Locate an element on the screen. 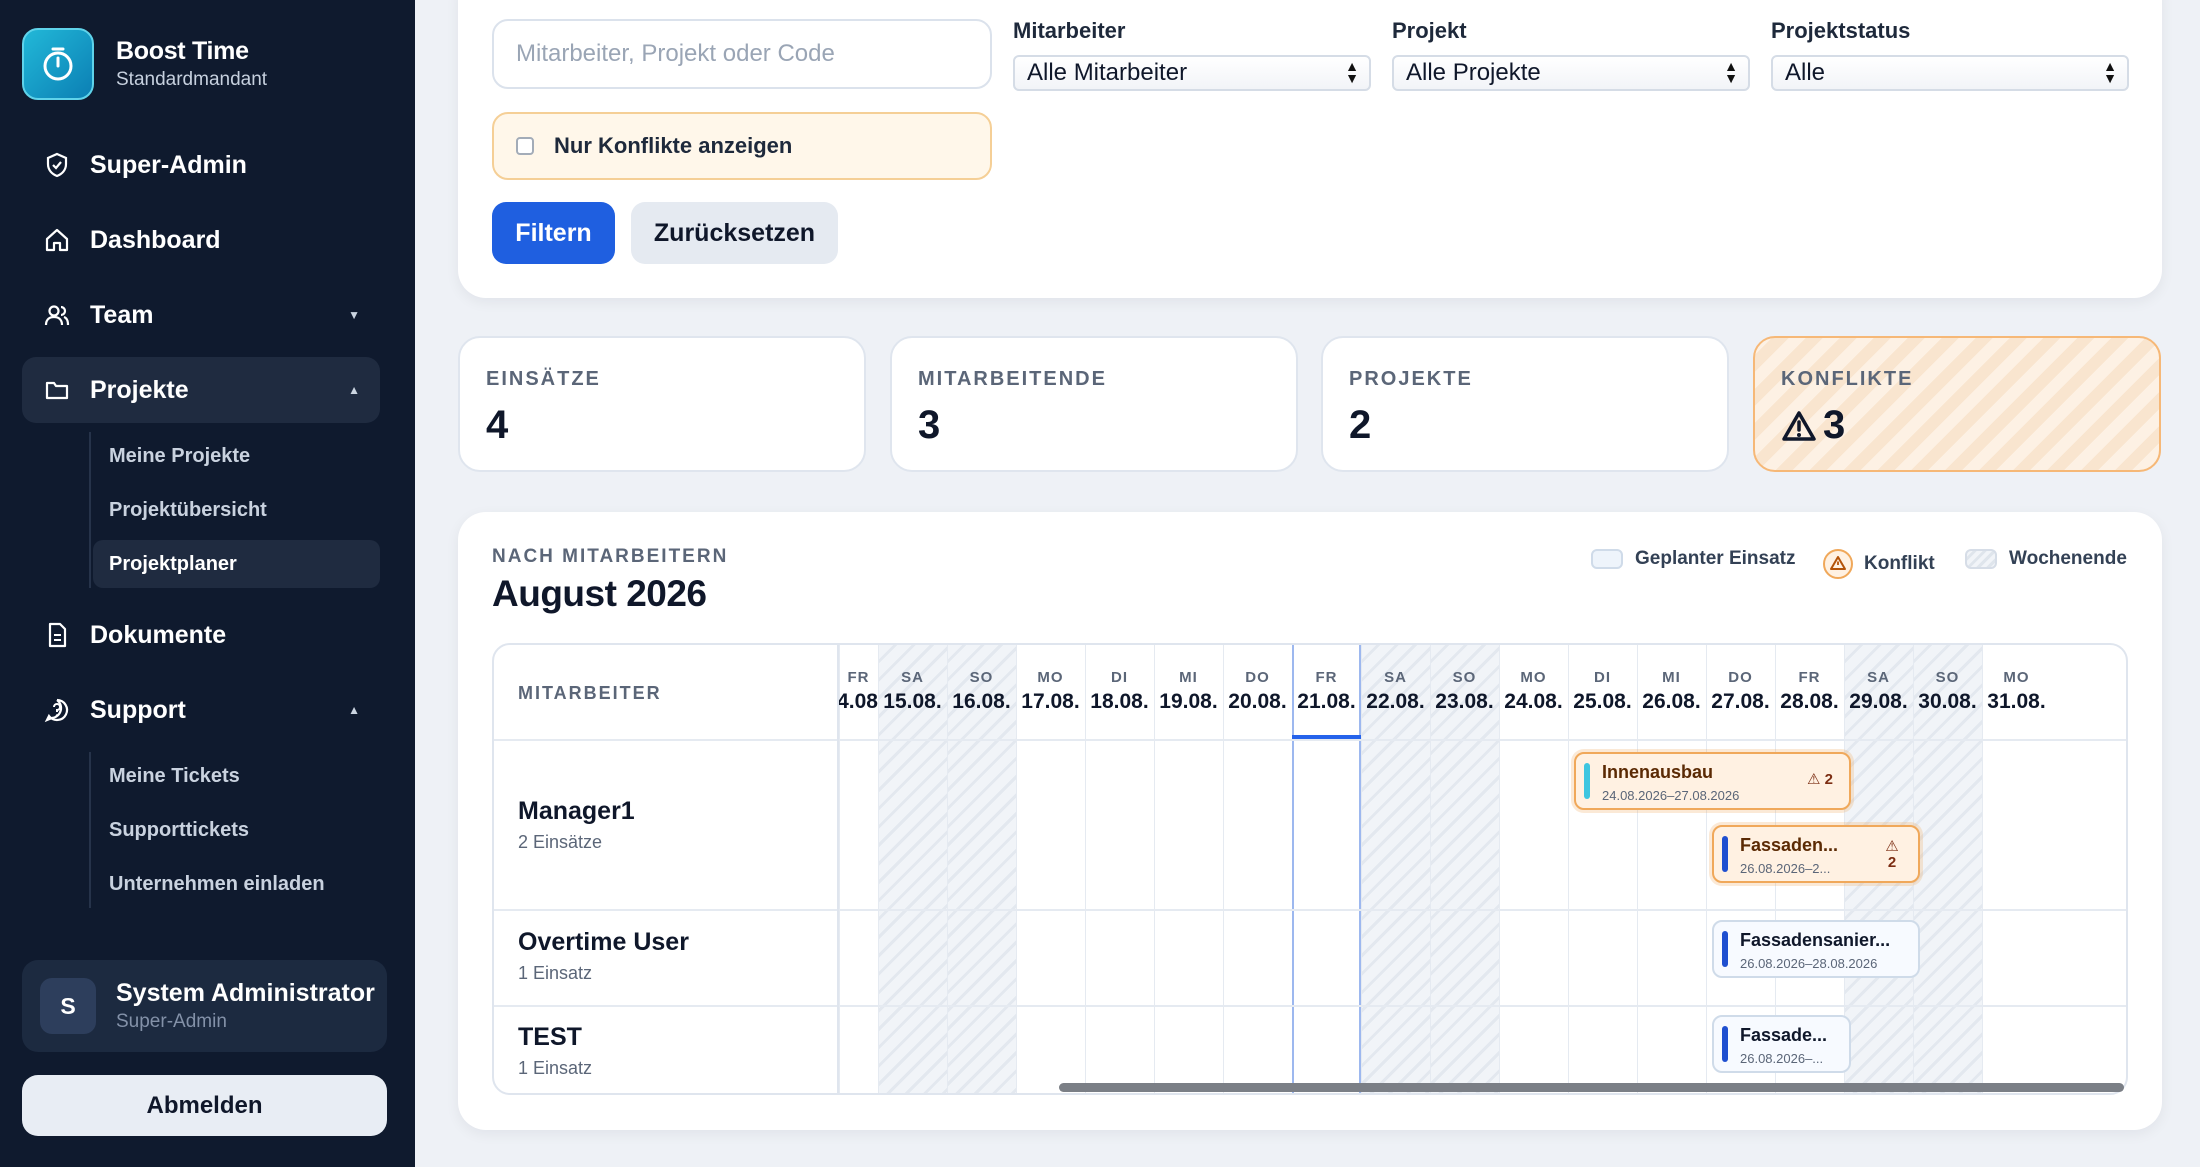  nav-team: Team ▼ is located at coordinates (201, 315).